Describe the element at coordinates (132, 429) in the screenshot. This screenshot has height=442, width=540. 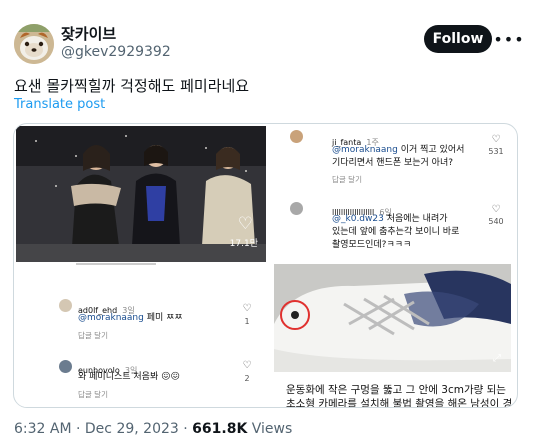
I see `post-date: Dec 29, 2023` at that location.